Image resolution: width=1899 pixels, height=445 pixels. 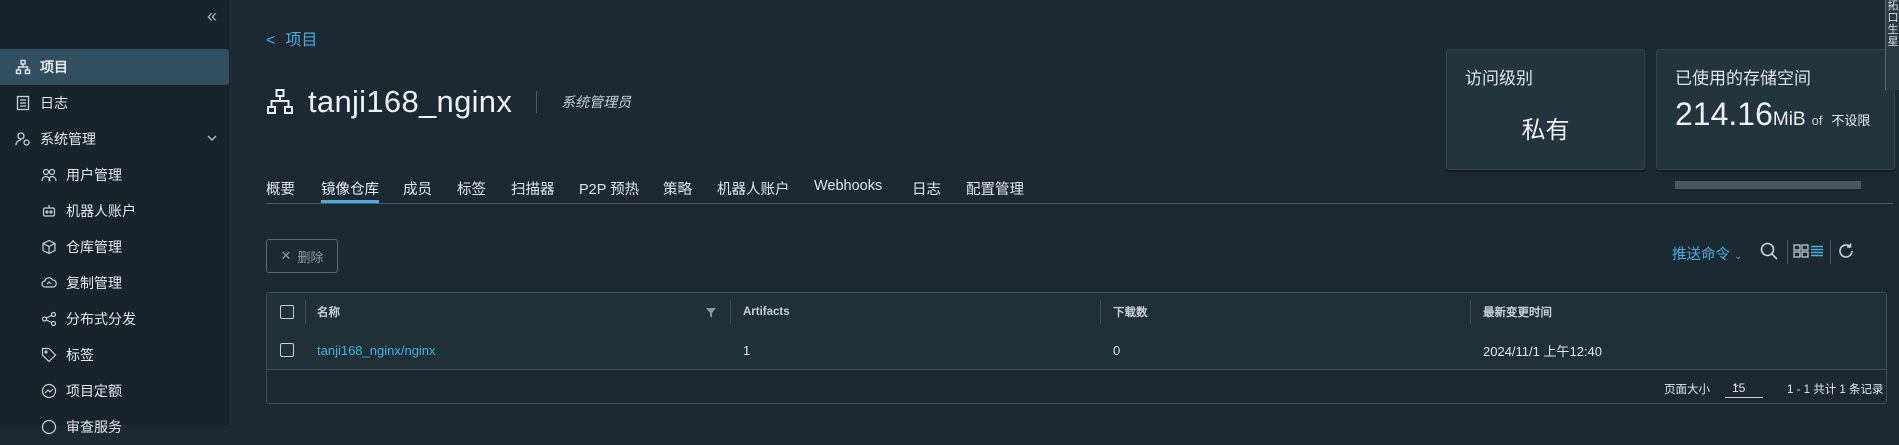 What do you see at coordinates (49, 175) in the screenshot?
I see `users-icon` at bounding box center [49, 175].